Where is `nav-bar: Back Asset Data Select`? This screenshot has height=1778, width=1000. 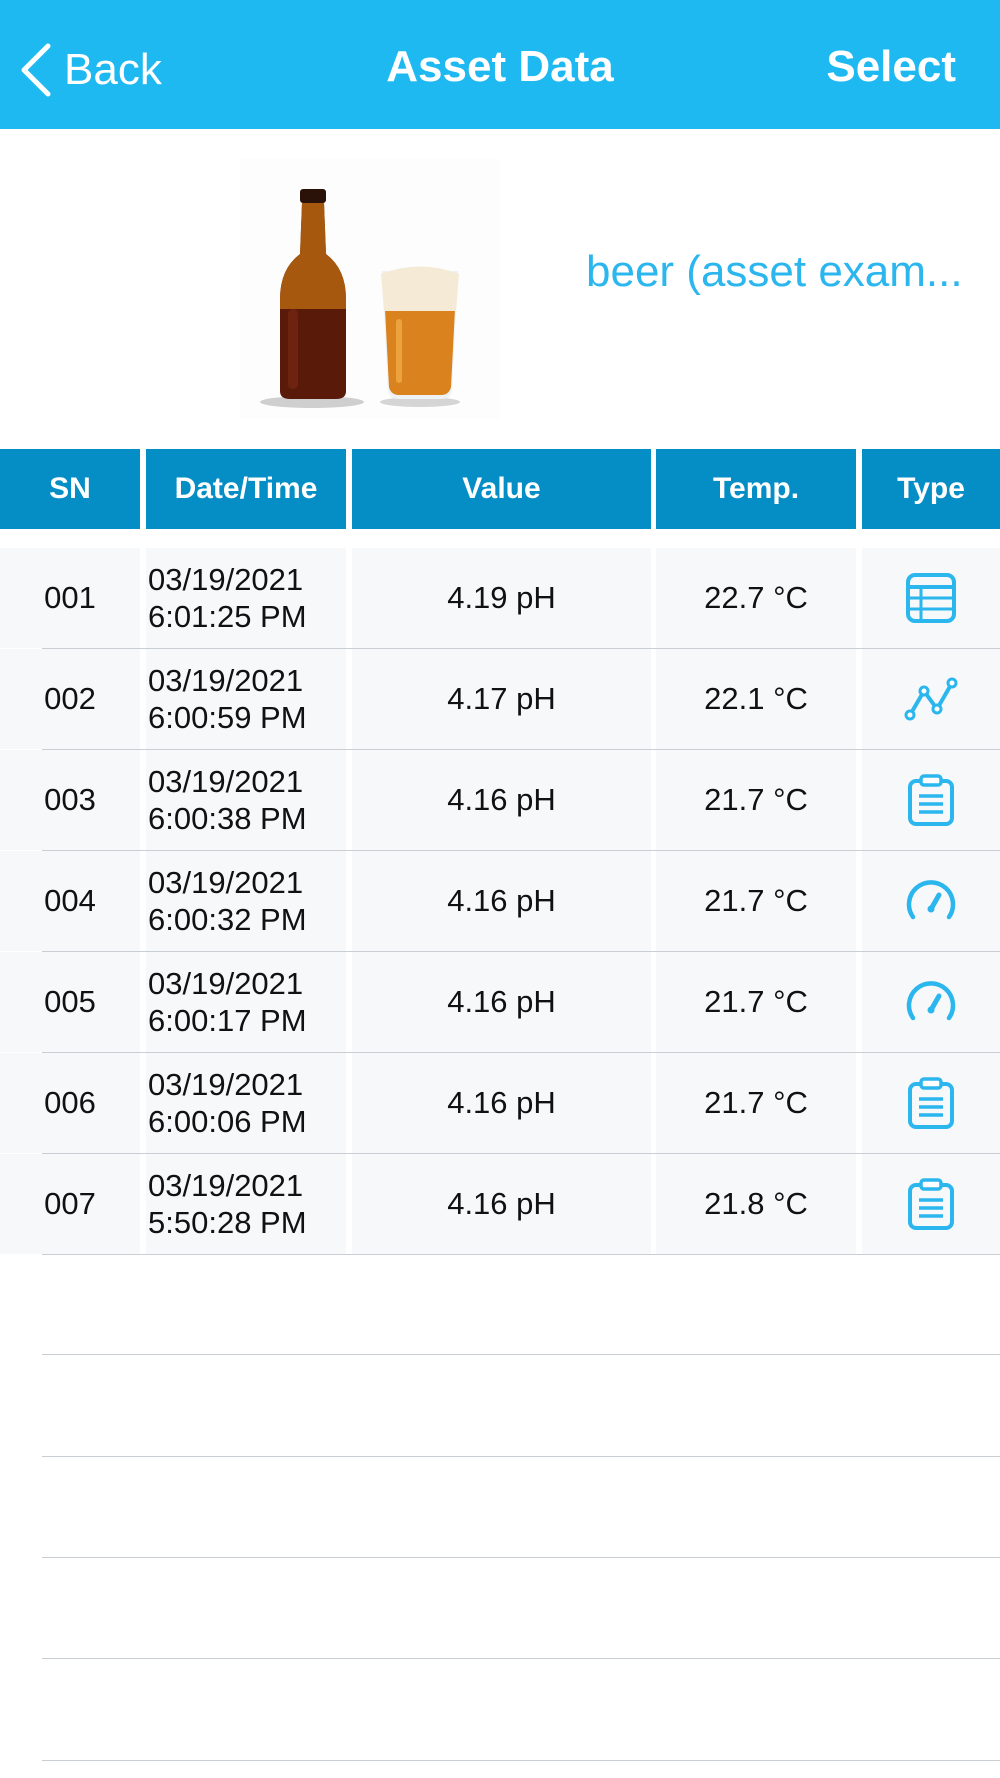
nav-bar: Back Asset Data Select is located at coordinates (500, 64).